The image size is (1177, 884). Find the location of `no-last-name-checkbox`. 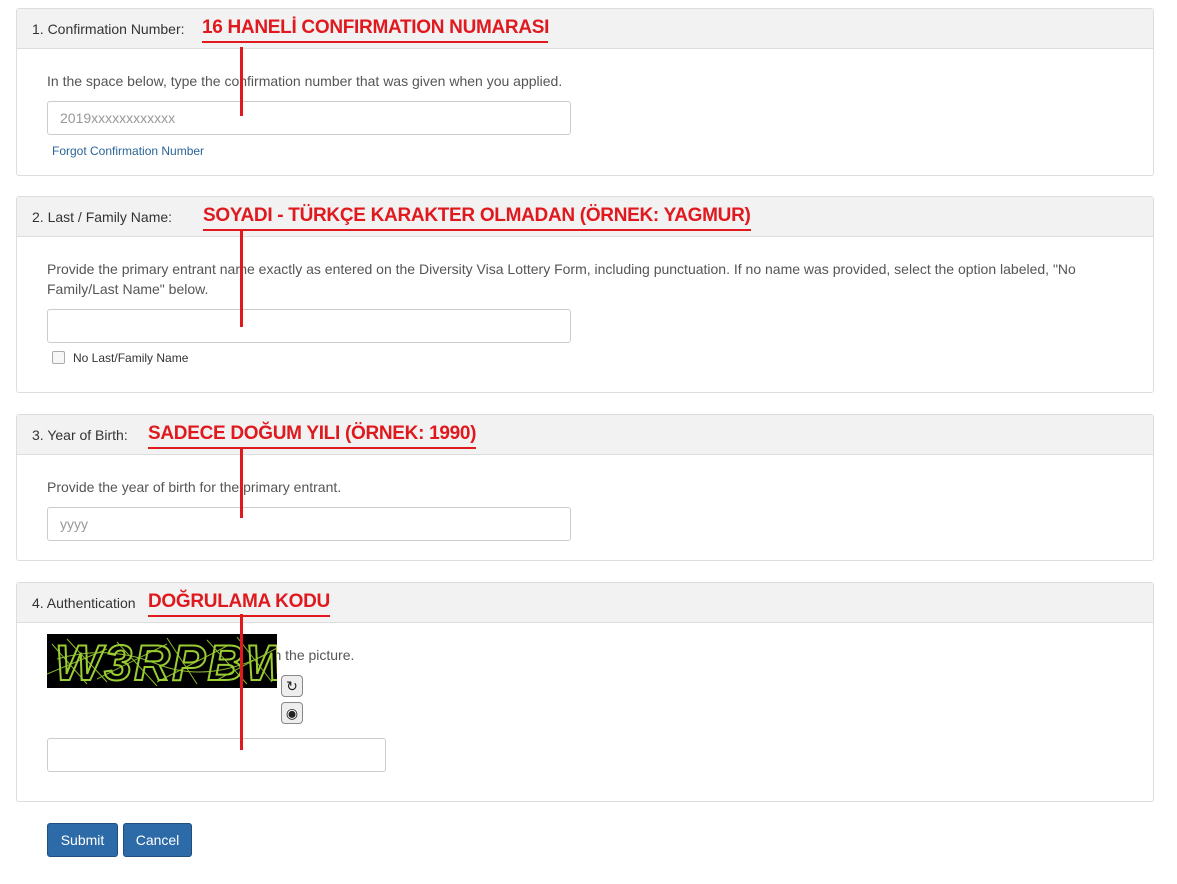

no-last-name-checkbox is located at coordinates (58, 357).